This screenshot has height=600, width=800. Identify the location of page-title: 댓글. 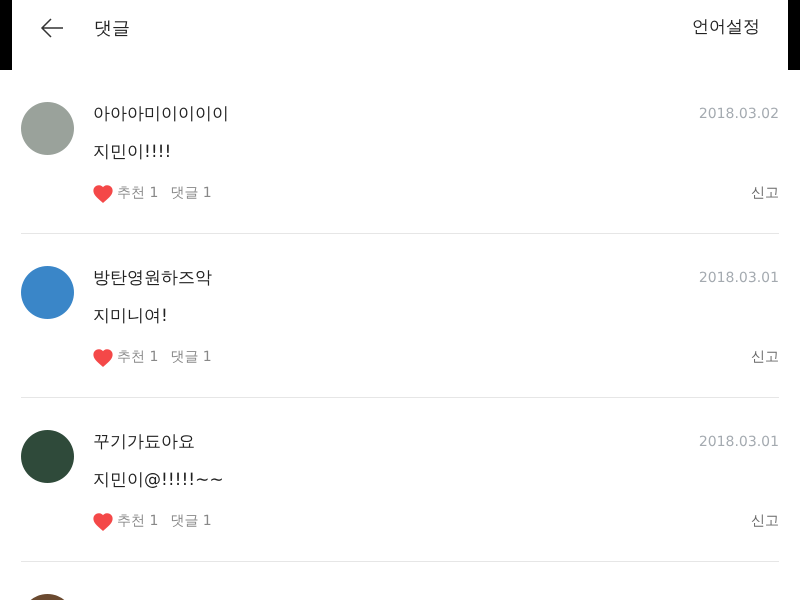
(112, 28).